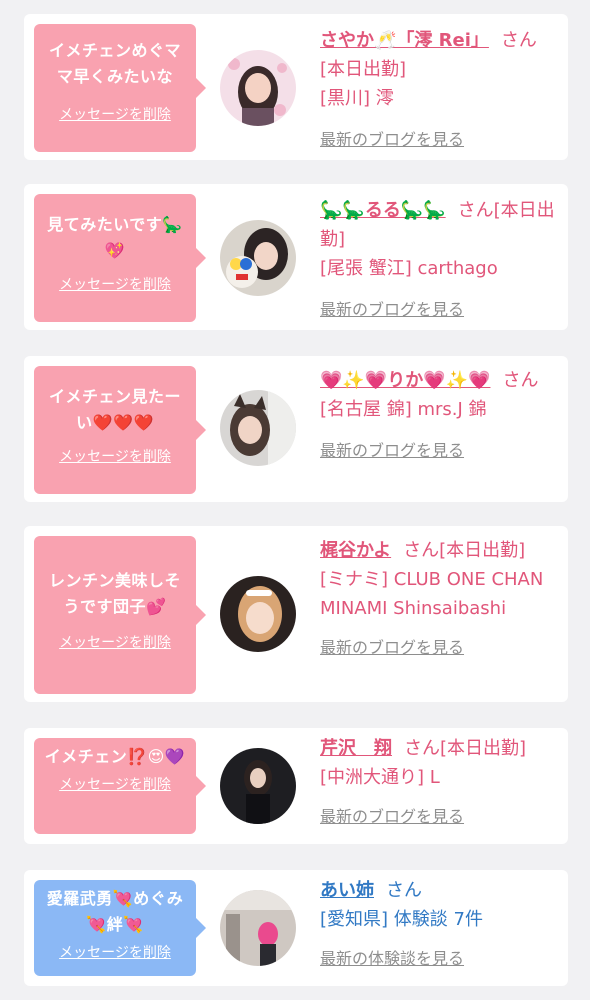 The height and width of the screenshot is (1000, 590). What do you see at coordinates (438, 90) in the screenshot?
I see `sender-info: さやか🥂「澪 Rei」 さん[本日出勤] [黒川] 澪 最新のブログを見る` at bounding box center [438, 90].